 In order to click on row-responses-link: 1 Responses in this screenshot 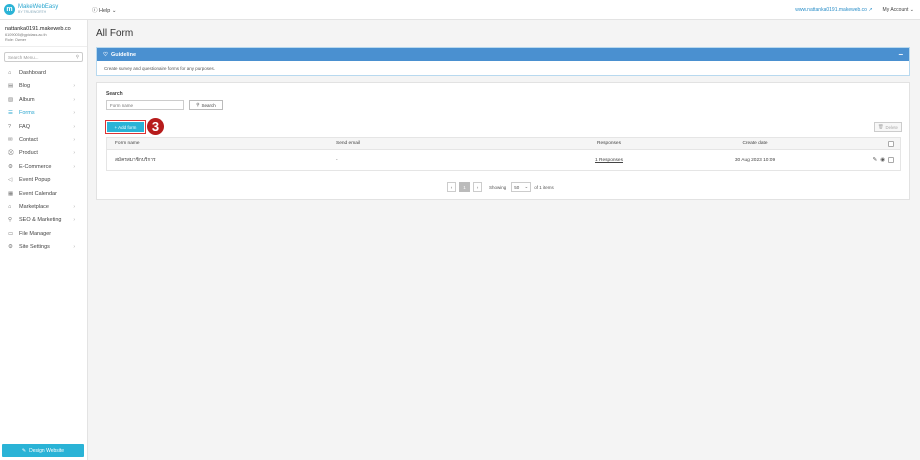, I will do `click(609, 160)`.